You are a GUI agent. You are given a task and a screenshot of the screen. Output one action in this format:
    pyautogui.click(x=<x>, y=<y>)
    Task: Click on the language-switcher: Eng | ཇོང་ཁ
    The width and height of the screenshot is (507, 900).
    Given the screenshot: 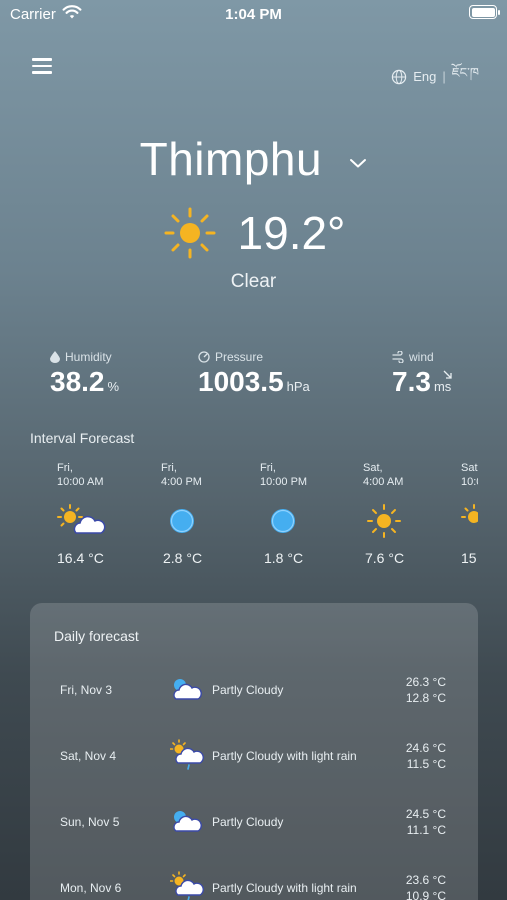 What is the action you would take?
    pyautogui.click(x=435, y=76)
    